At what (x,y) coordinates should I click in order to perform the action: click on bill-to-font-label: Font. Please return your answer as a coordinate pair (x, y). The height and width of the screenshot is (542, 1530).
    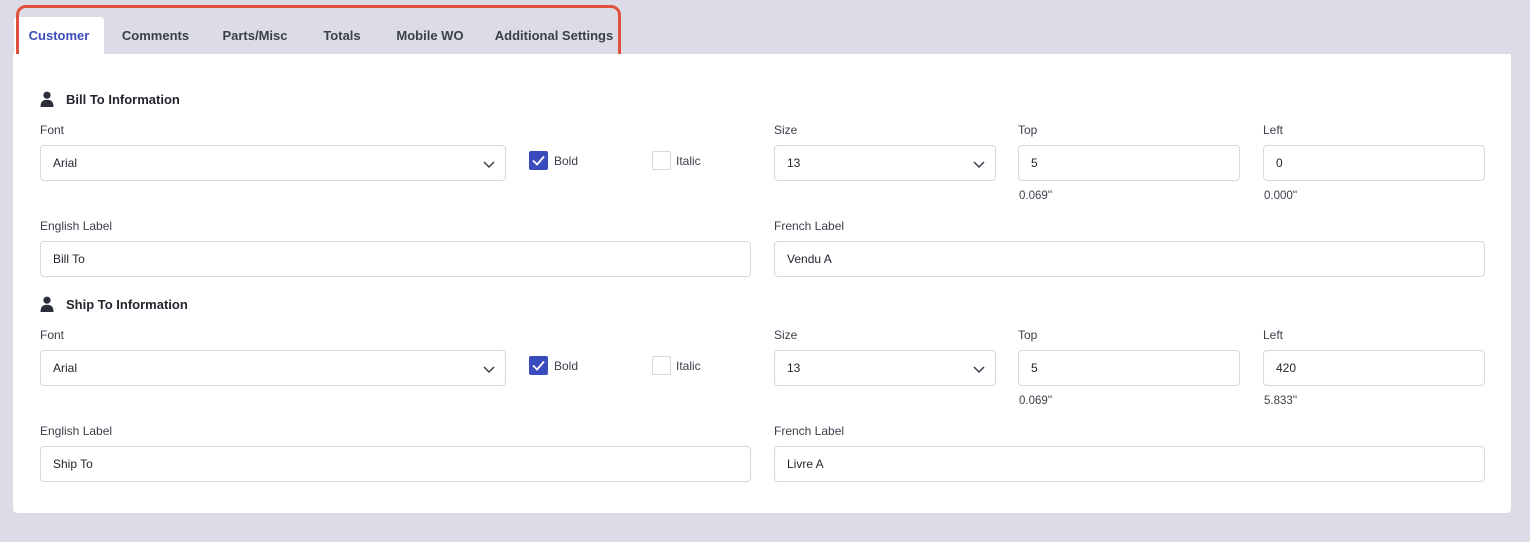
    Looking at the image, I should click on (52, 130).